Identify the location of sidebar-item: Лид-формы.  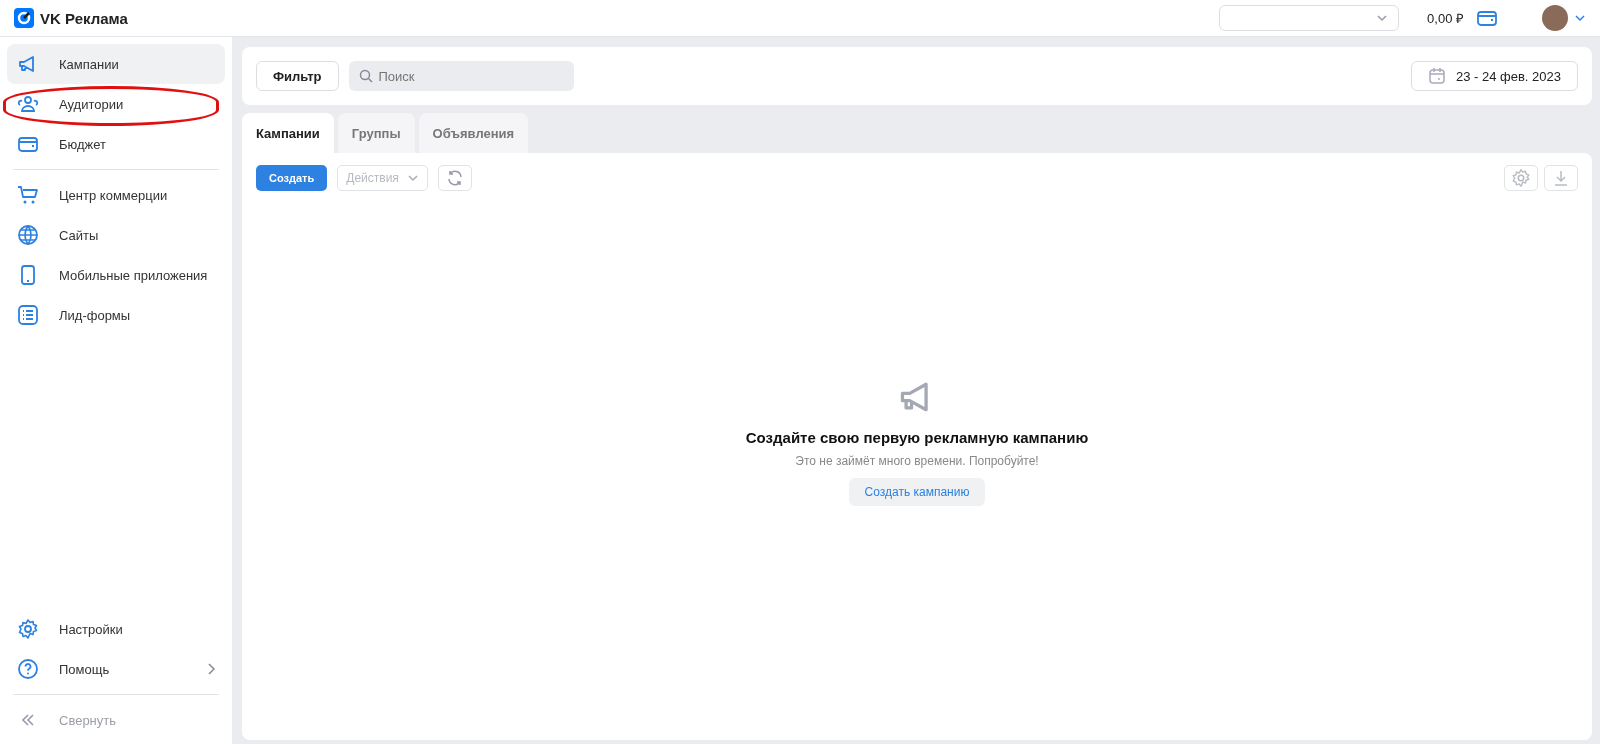
(116, 315).